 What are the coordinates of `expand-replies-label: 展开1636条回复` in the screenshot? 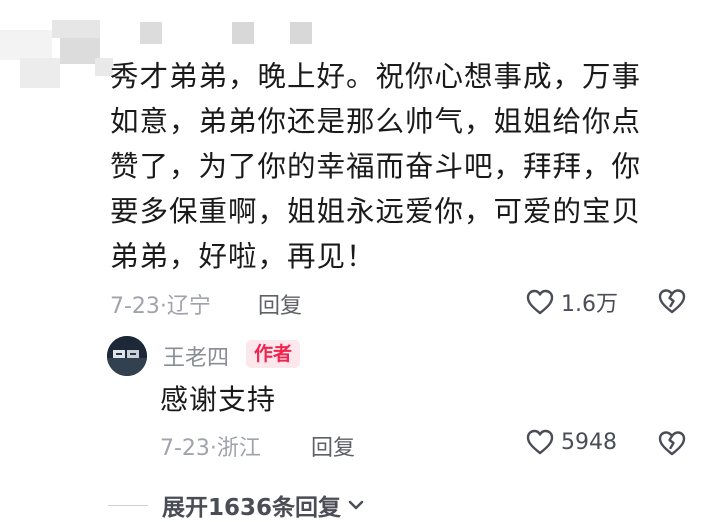 It's located at (252, 508).